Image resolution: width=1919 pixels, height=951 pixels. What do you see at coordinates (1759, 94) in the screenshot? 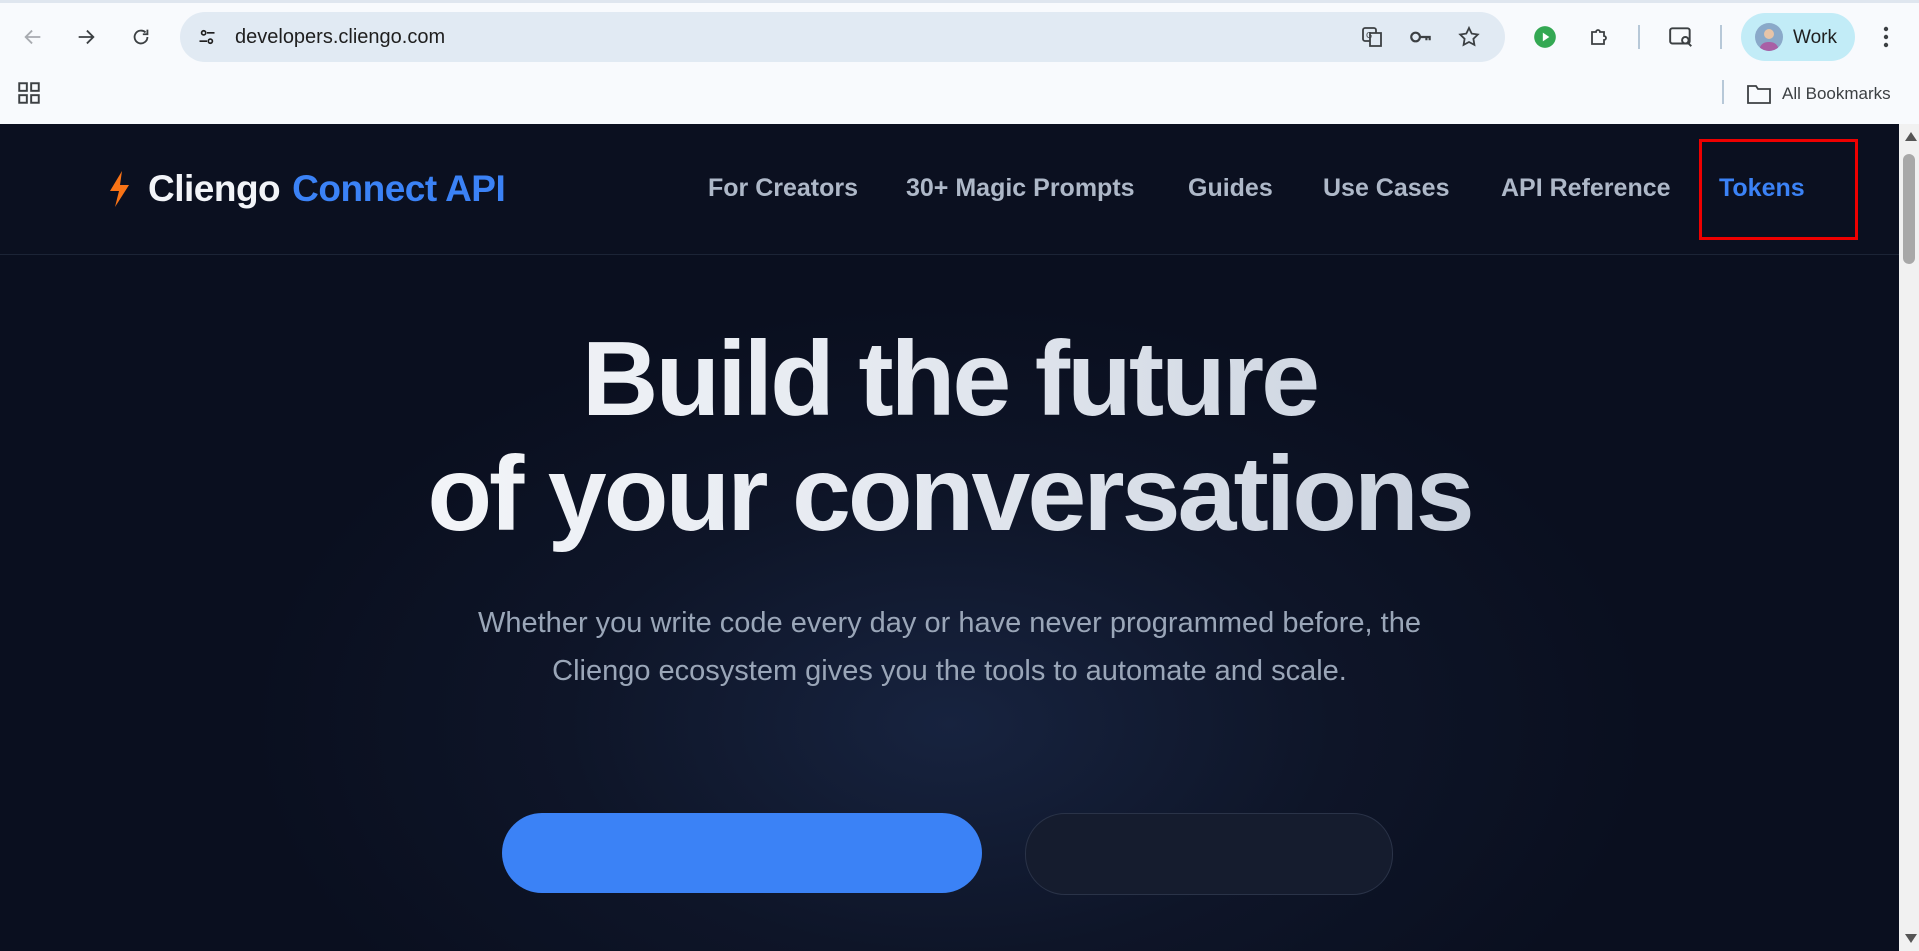
I see `folder-icon` at bounding box center [1759, 94].